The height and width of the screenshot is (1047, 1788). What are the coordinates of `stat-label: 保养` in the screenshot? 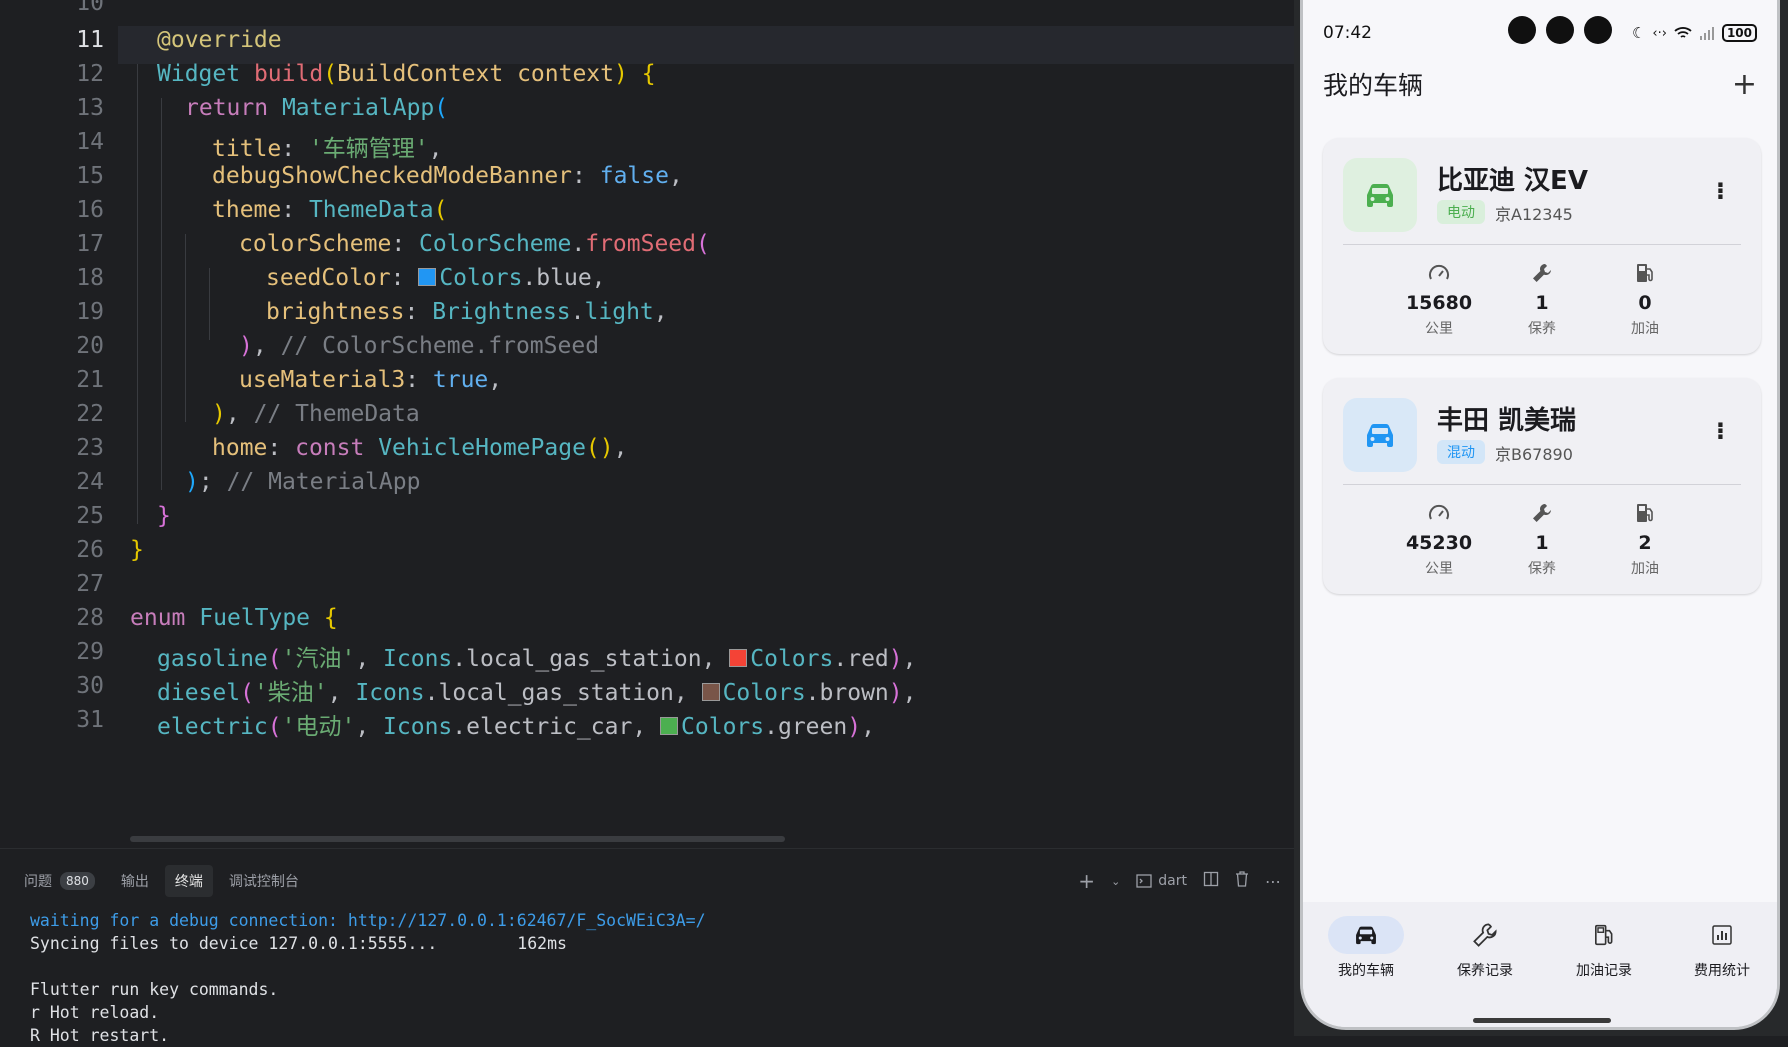 It's located at (1542, 569).